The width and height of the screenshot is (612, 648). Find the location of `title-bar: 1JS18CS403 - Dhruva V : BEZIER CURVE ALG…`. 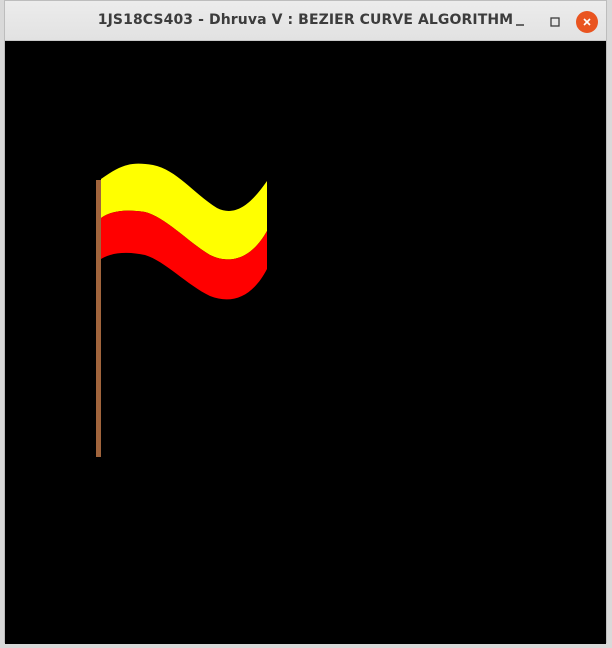

title-bar: 1JS18CS403 - Dhruva V : BEZIER CURVE ALG… is located at coordinates (305, 21).